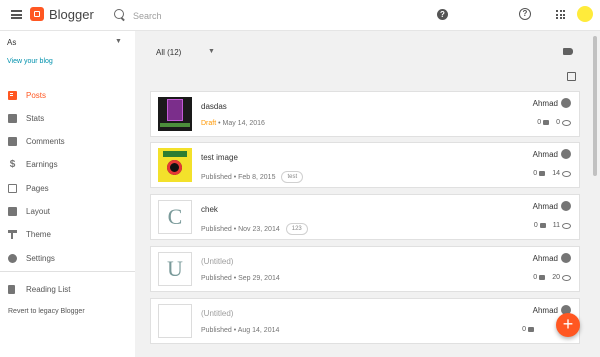 This screenshot has height=357, width=600. What do you see at coordinates (442, 14) in the screenshot?
I see `help-filled-icon: ?` at bounding box center [442, 14].